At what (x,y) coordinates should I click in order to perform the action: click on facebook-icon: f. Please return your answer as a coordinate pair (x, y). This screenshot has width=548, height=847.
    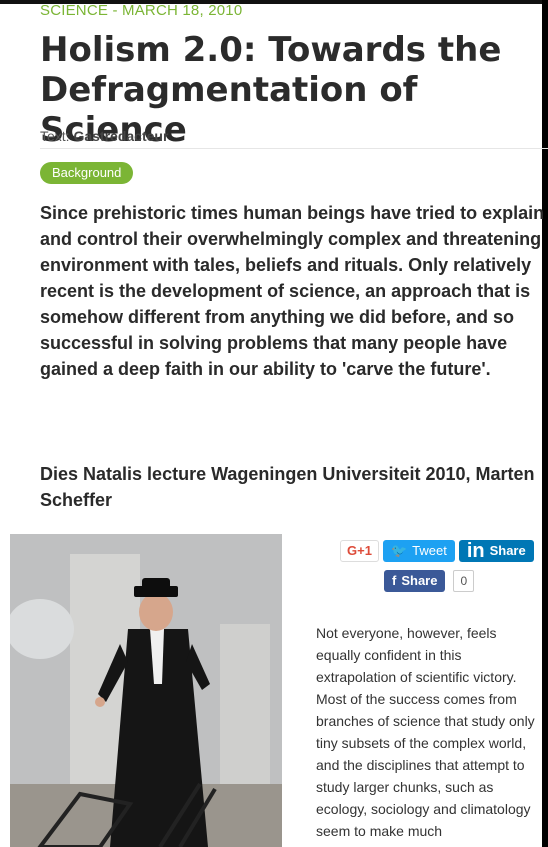
    Looking at the image, I should click on (394, 580).